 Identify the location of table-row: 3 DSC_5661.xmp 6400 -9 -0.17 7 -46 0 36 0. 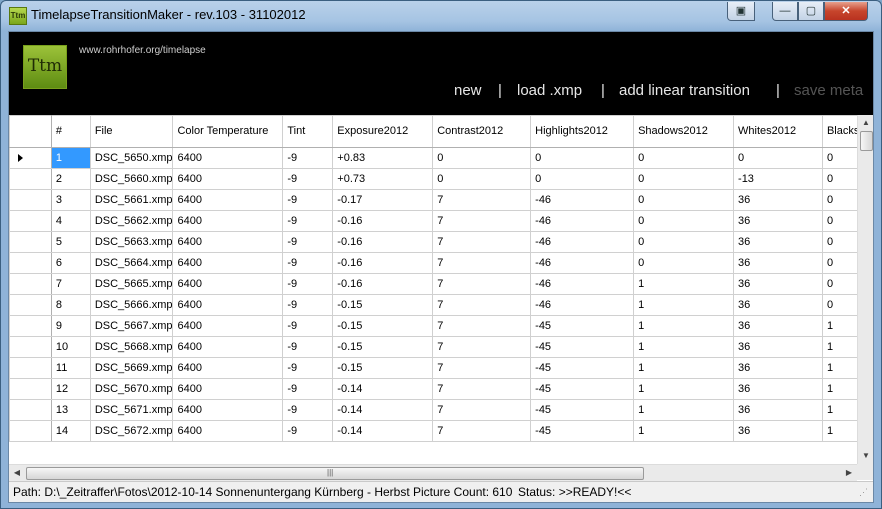
(441, 200).